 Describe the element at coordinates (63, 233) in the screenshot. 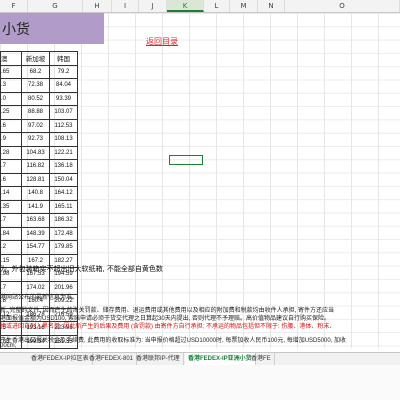

I see `table-cell: 172.48` at that location.